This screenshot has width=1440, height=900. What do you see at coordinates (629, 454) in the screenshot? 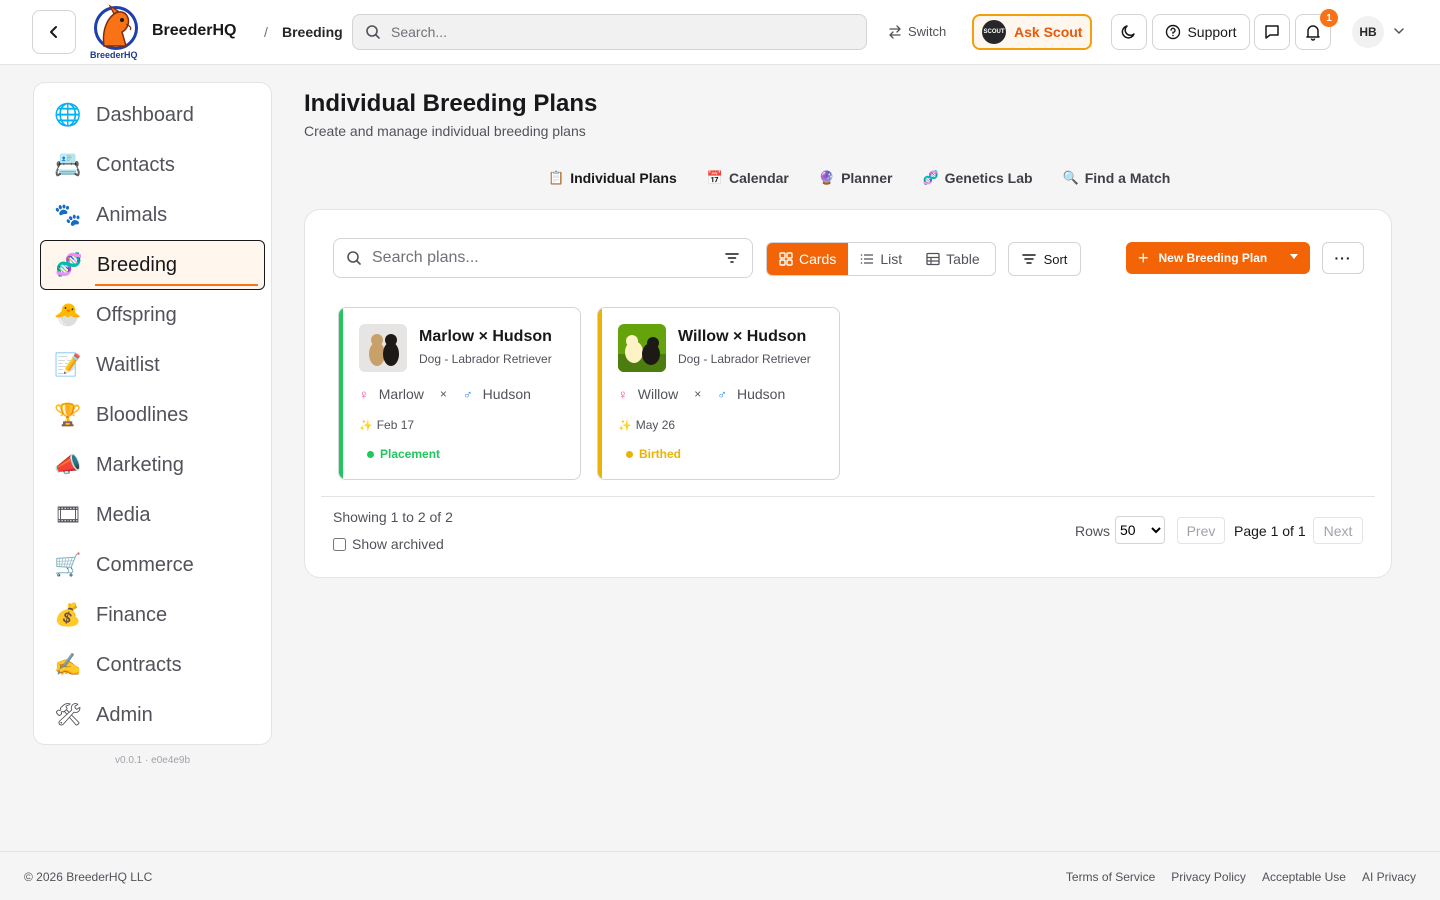
I see `status-dot` at bounding box center [629, 454].